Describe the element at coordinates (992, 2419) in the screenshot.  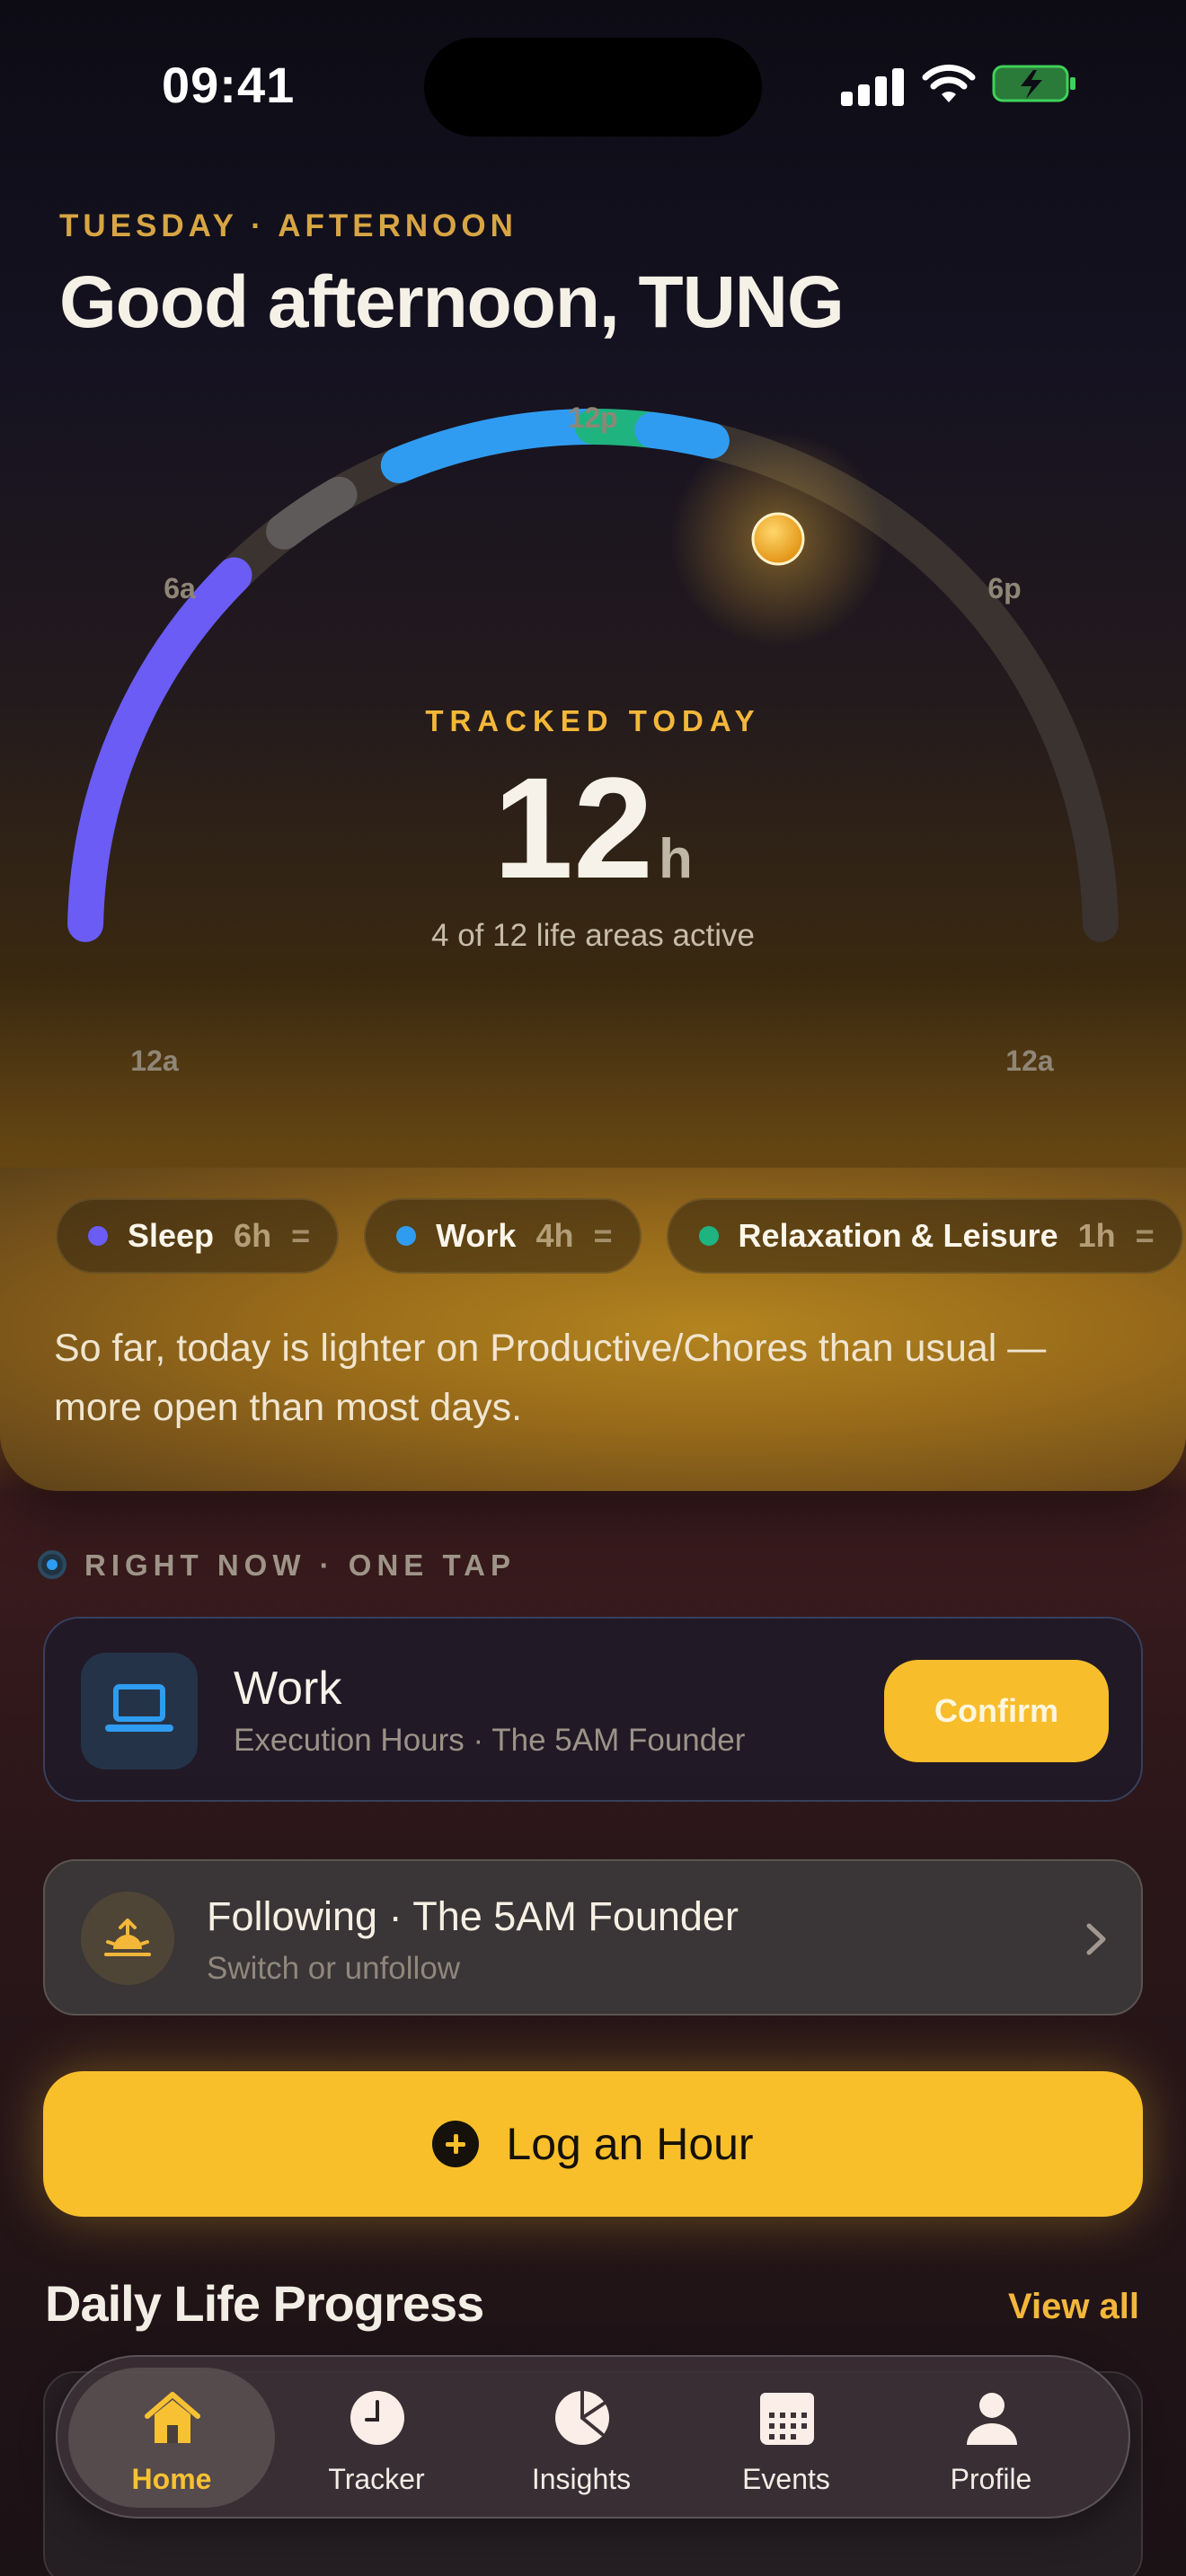
I see `person-icon` at that location.